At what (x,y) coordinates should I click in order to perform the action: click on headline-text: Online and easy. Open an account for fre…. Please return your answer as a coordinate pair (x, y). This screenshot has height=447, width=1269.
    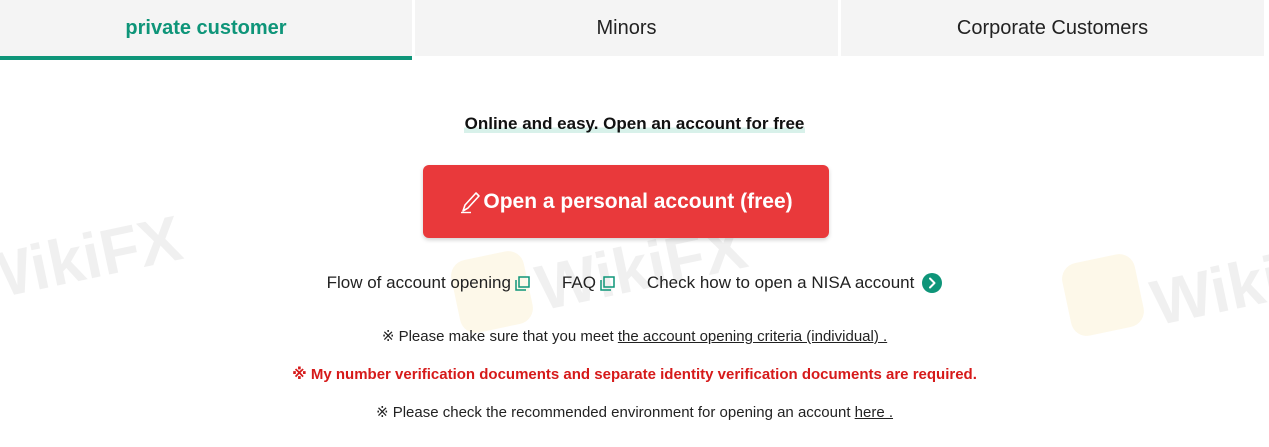
    Looking at the image, I should click on (634, 123).